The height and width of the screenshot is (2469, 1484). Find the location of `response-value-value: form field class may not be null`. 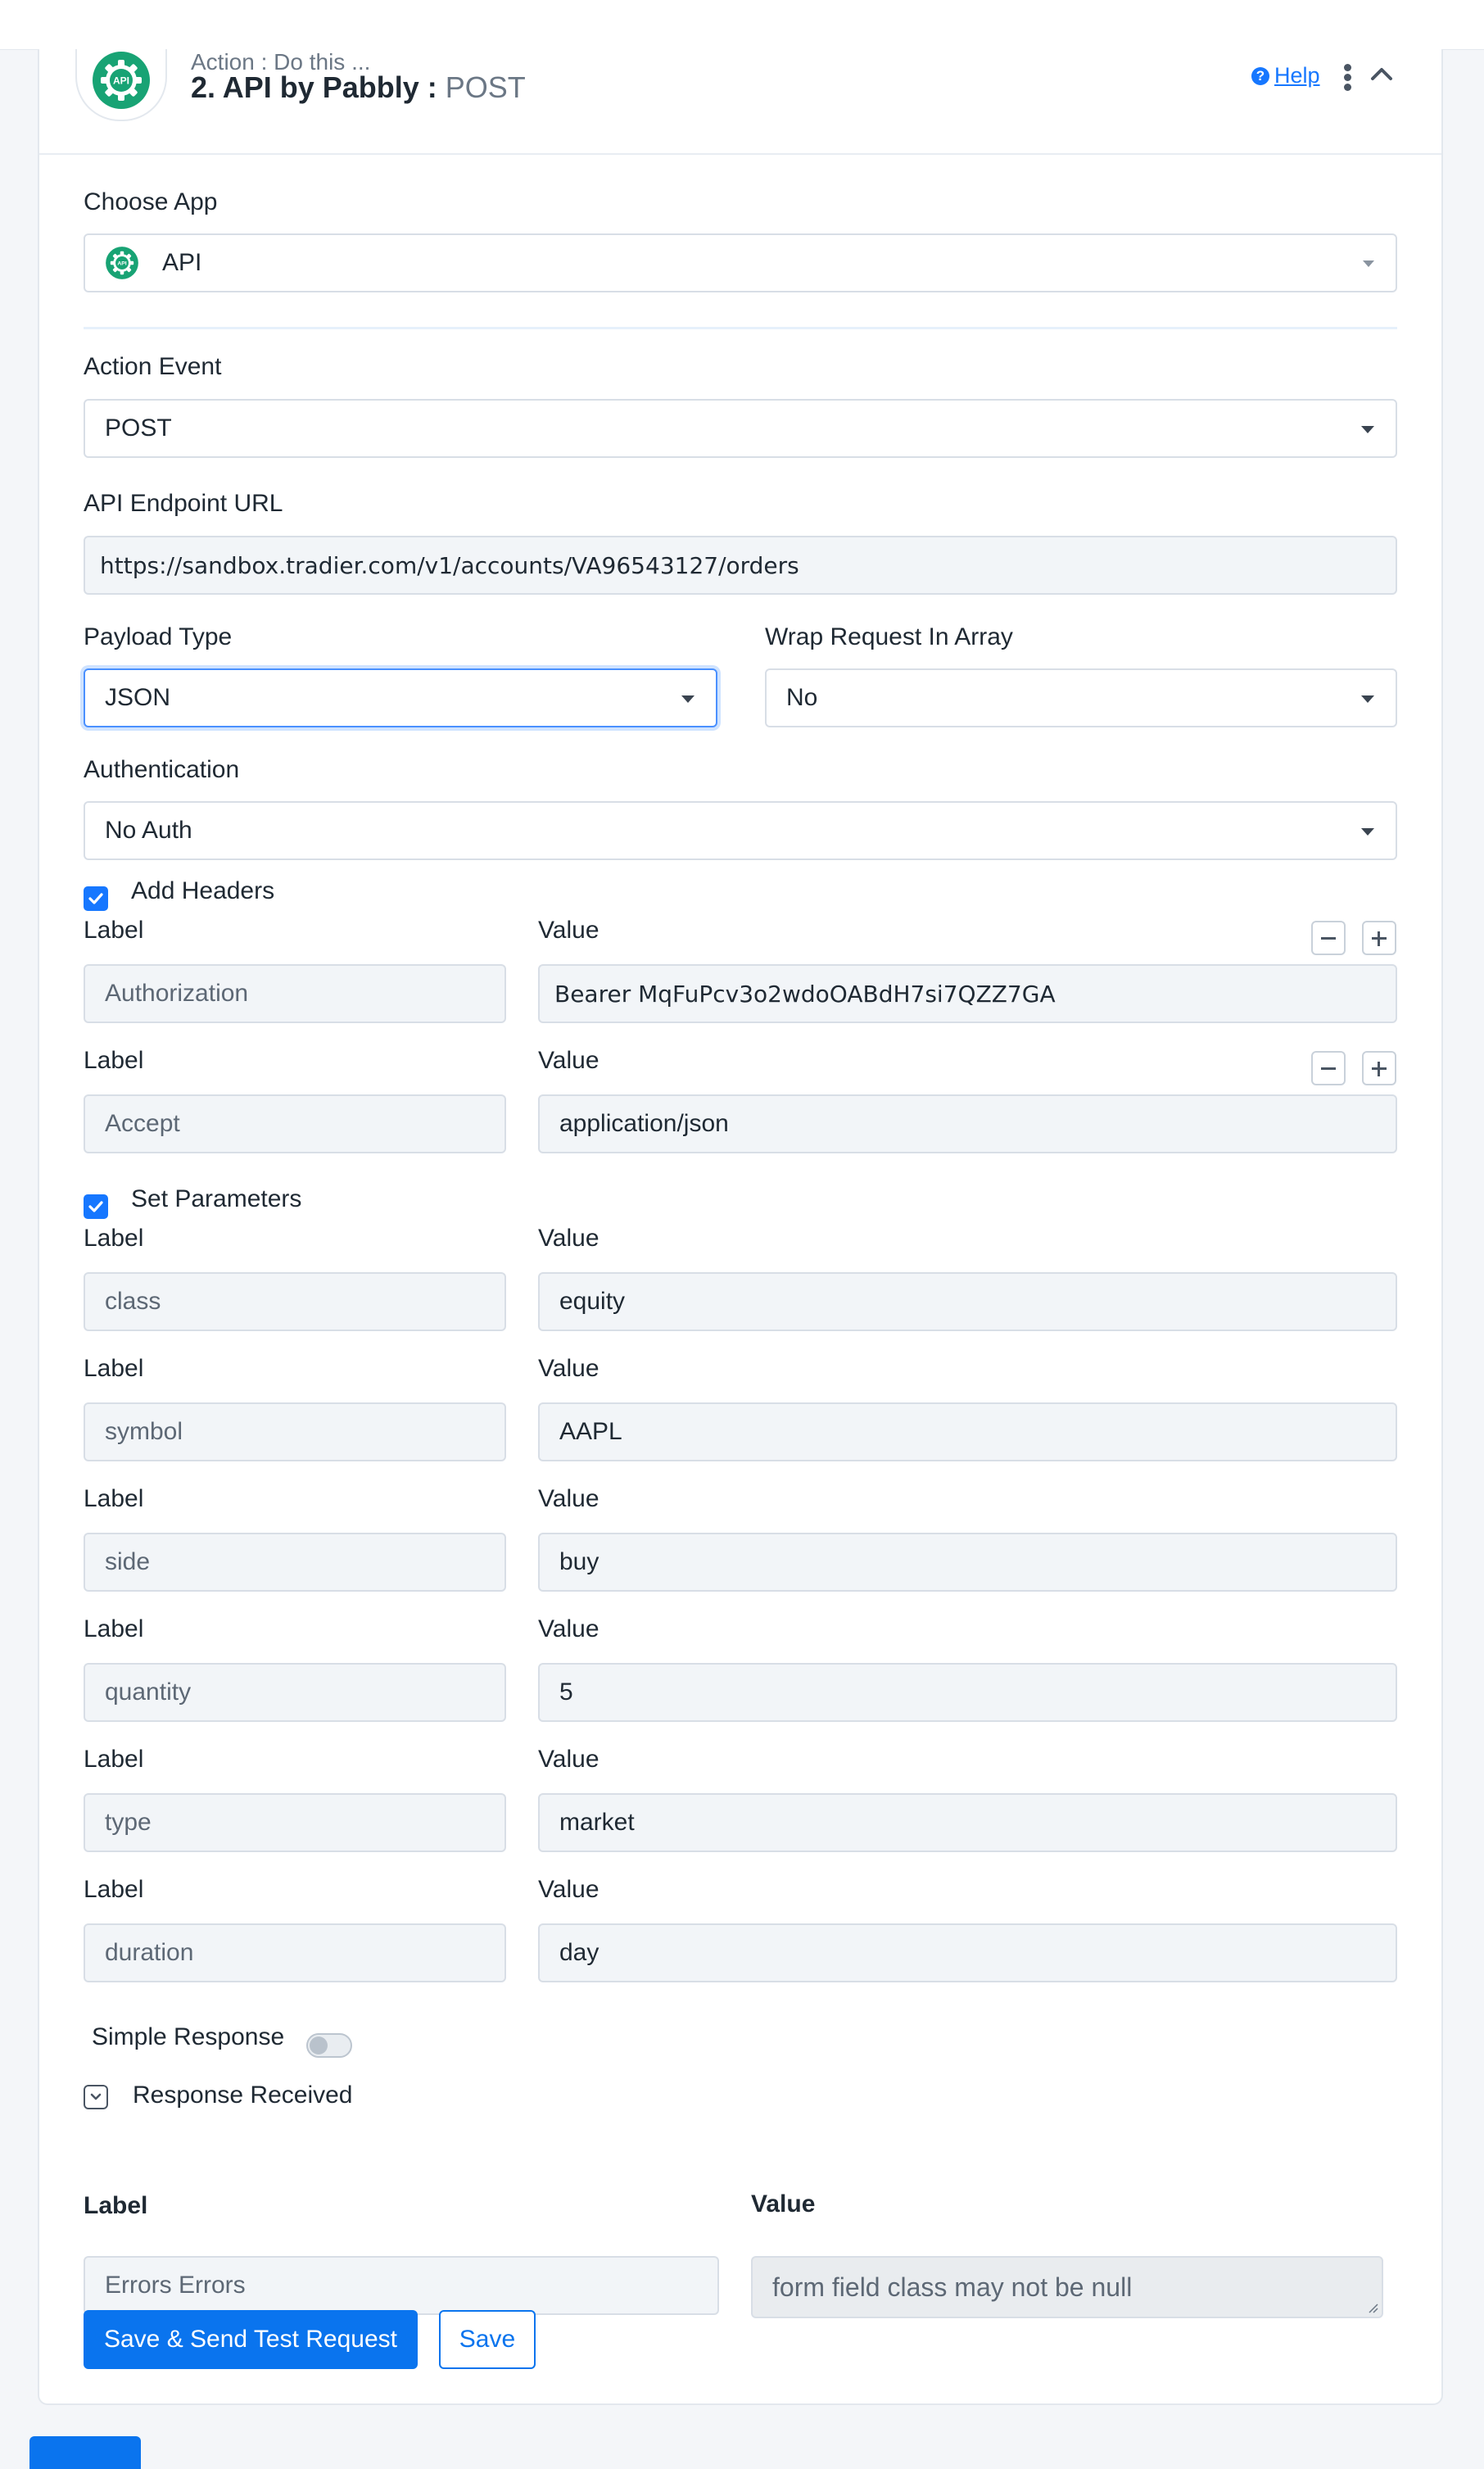

response-value-value: form field class may not be null is located at coordinates (952, 2287).